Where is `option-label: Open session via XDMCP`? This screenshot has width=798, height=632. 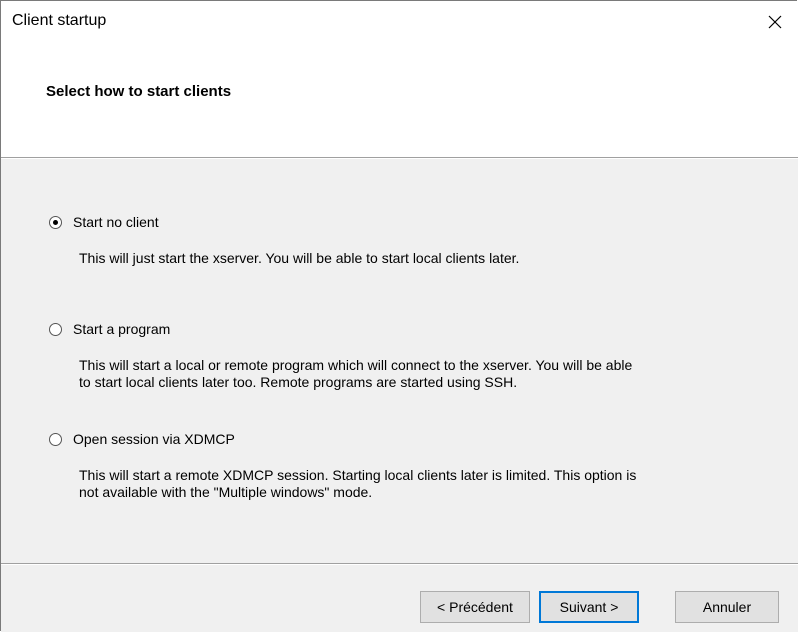 option-label: Open session via XDMCP is located at coordinates (154, 439).